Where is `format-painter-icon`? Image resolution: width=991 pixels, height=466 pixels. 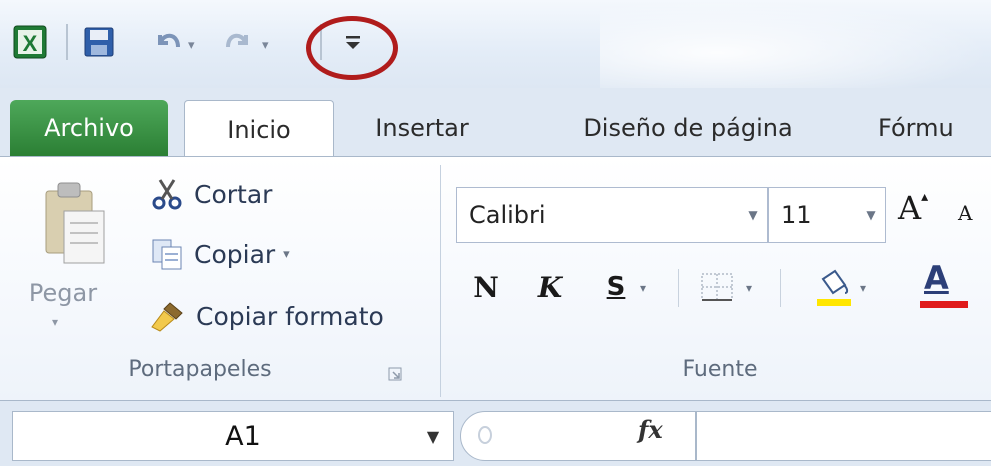 format-painter-icon is located at coordinates (167, 317).